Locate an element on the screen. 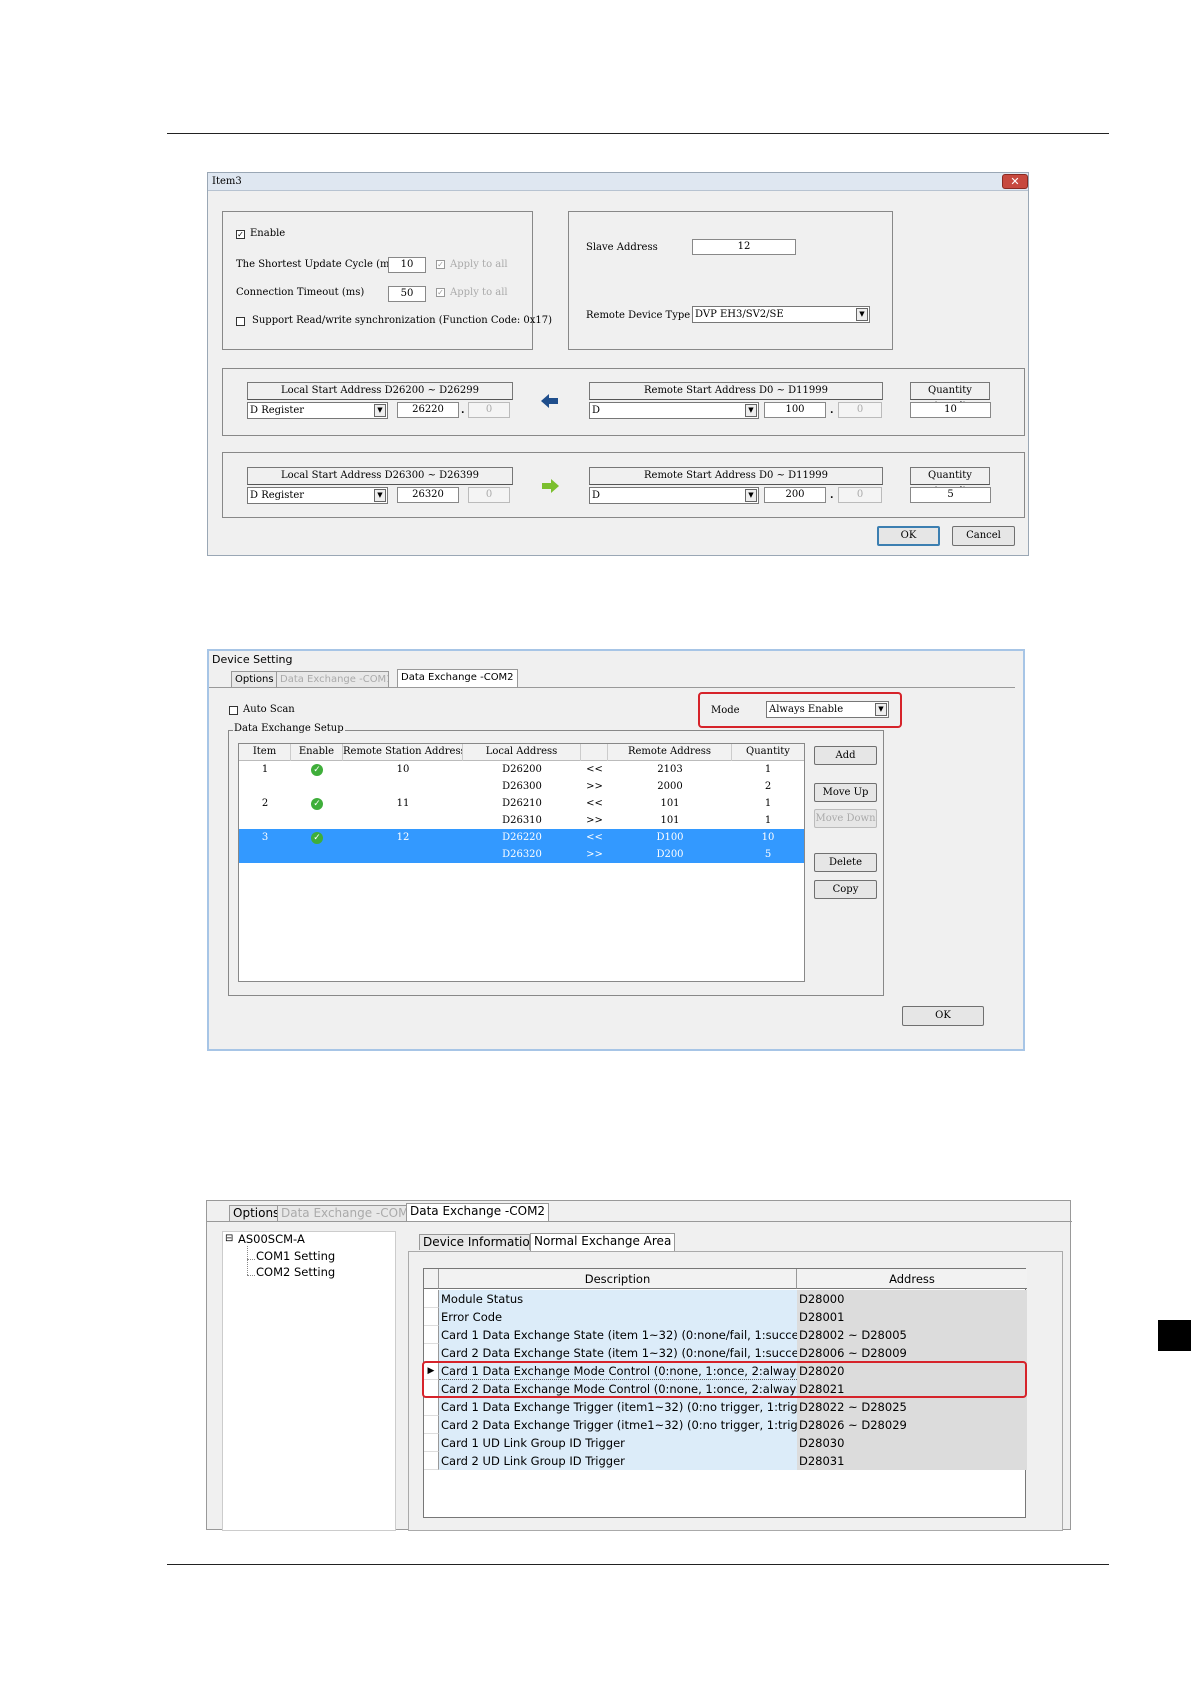  apply-all-checkbox-2: ✓ is located at coordinates (440, 292).